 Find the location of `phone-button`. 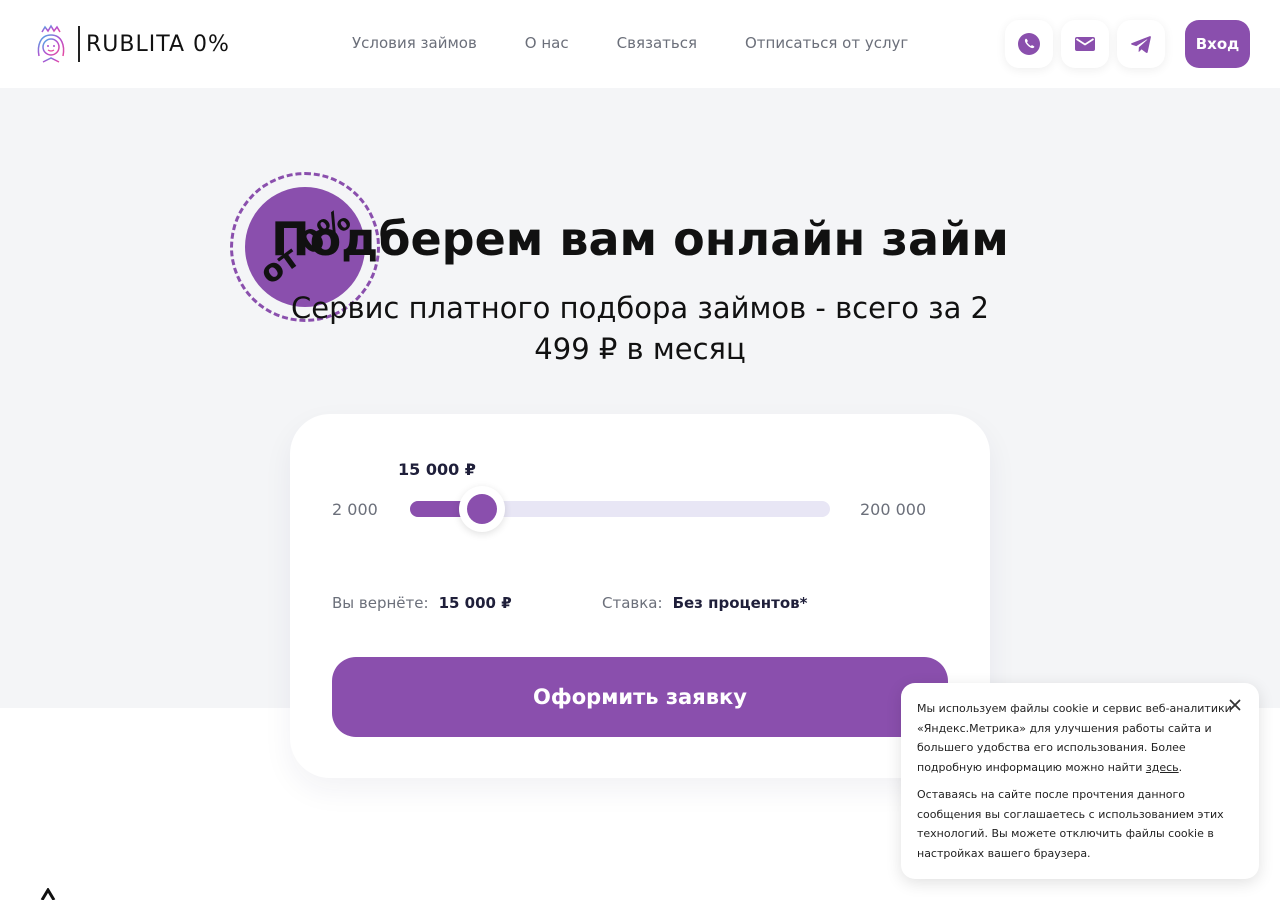

phone-button is located at coordinates (1029, 44).